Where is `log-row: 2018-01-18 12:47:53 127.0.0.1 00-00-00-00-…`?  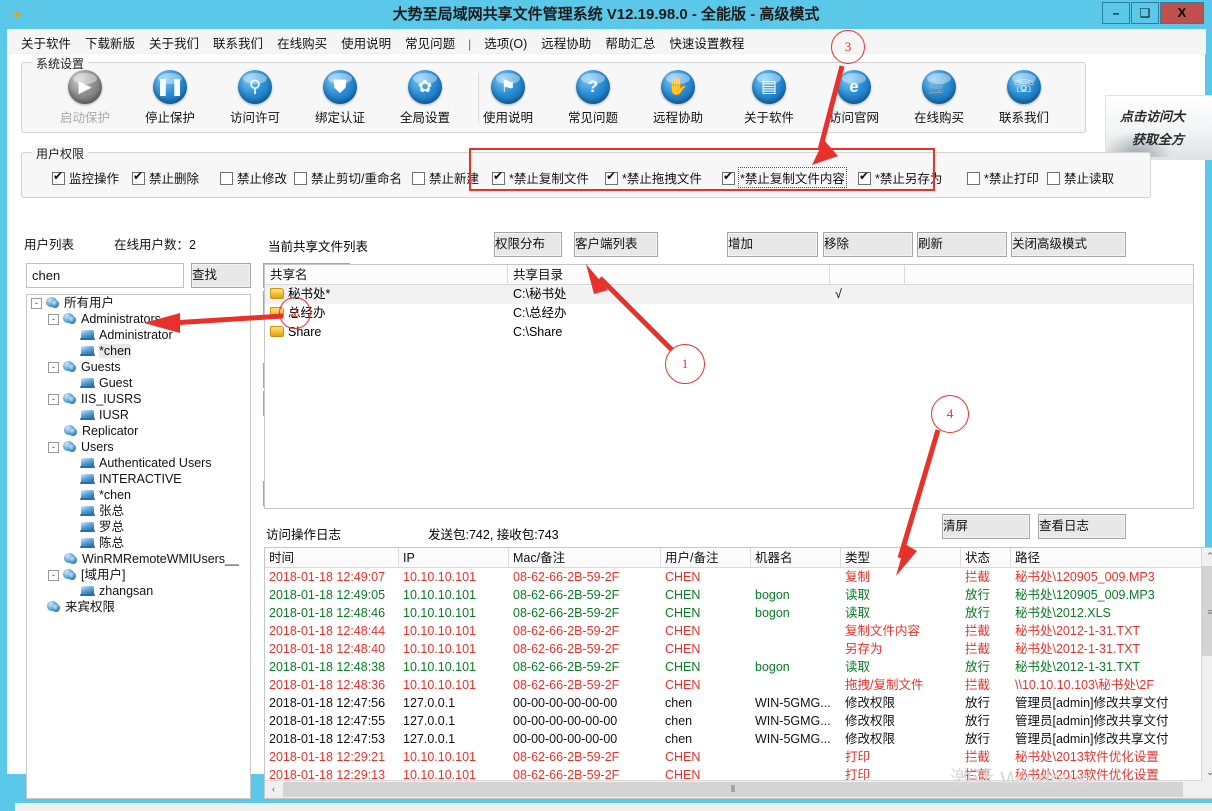
log-row: 2018-01-18 12:47:53 127.0.0.1 00-00-00-00-… is located at coordinates (738, 739).